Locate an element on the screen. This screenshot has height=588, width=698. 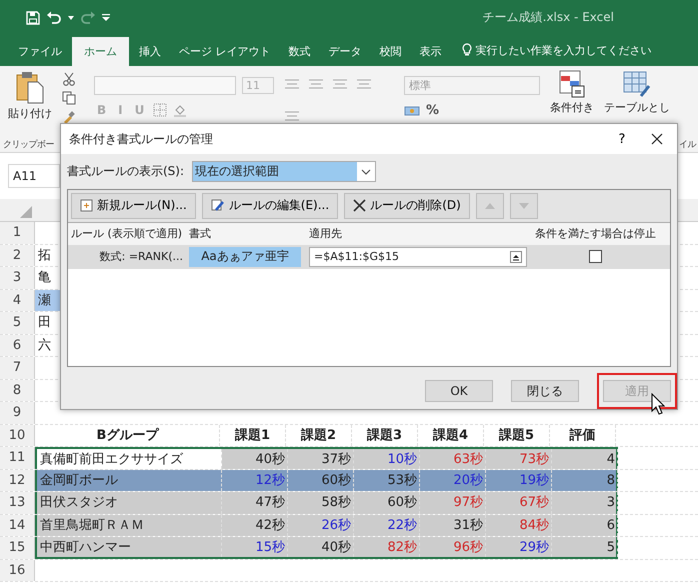
brush-icon is located at coordinates (69, 117).